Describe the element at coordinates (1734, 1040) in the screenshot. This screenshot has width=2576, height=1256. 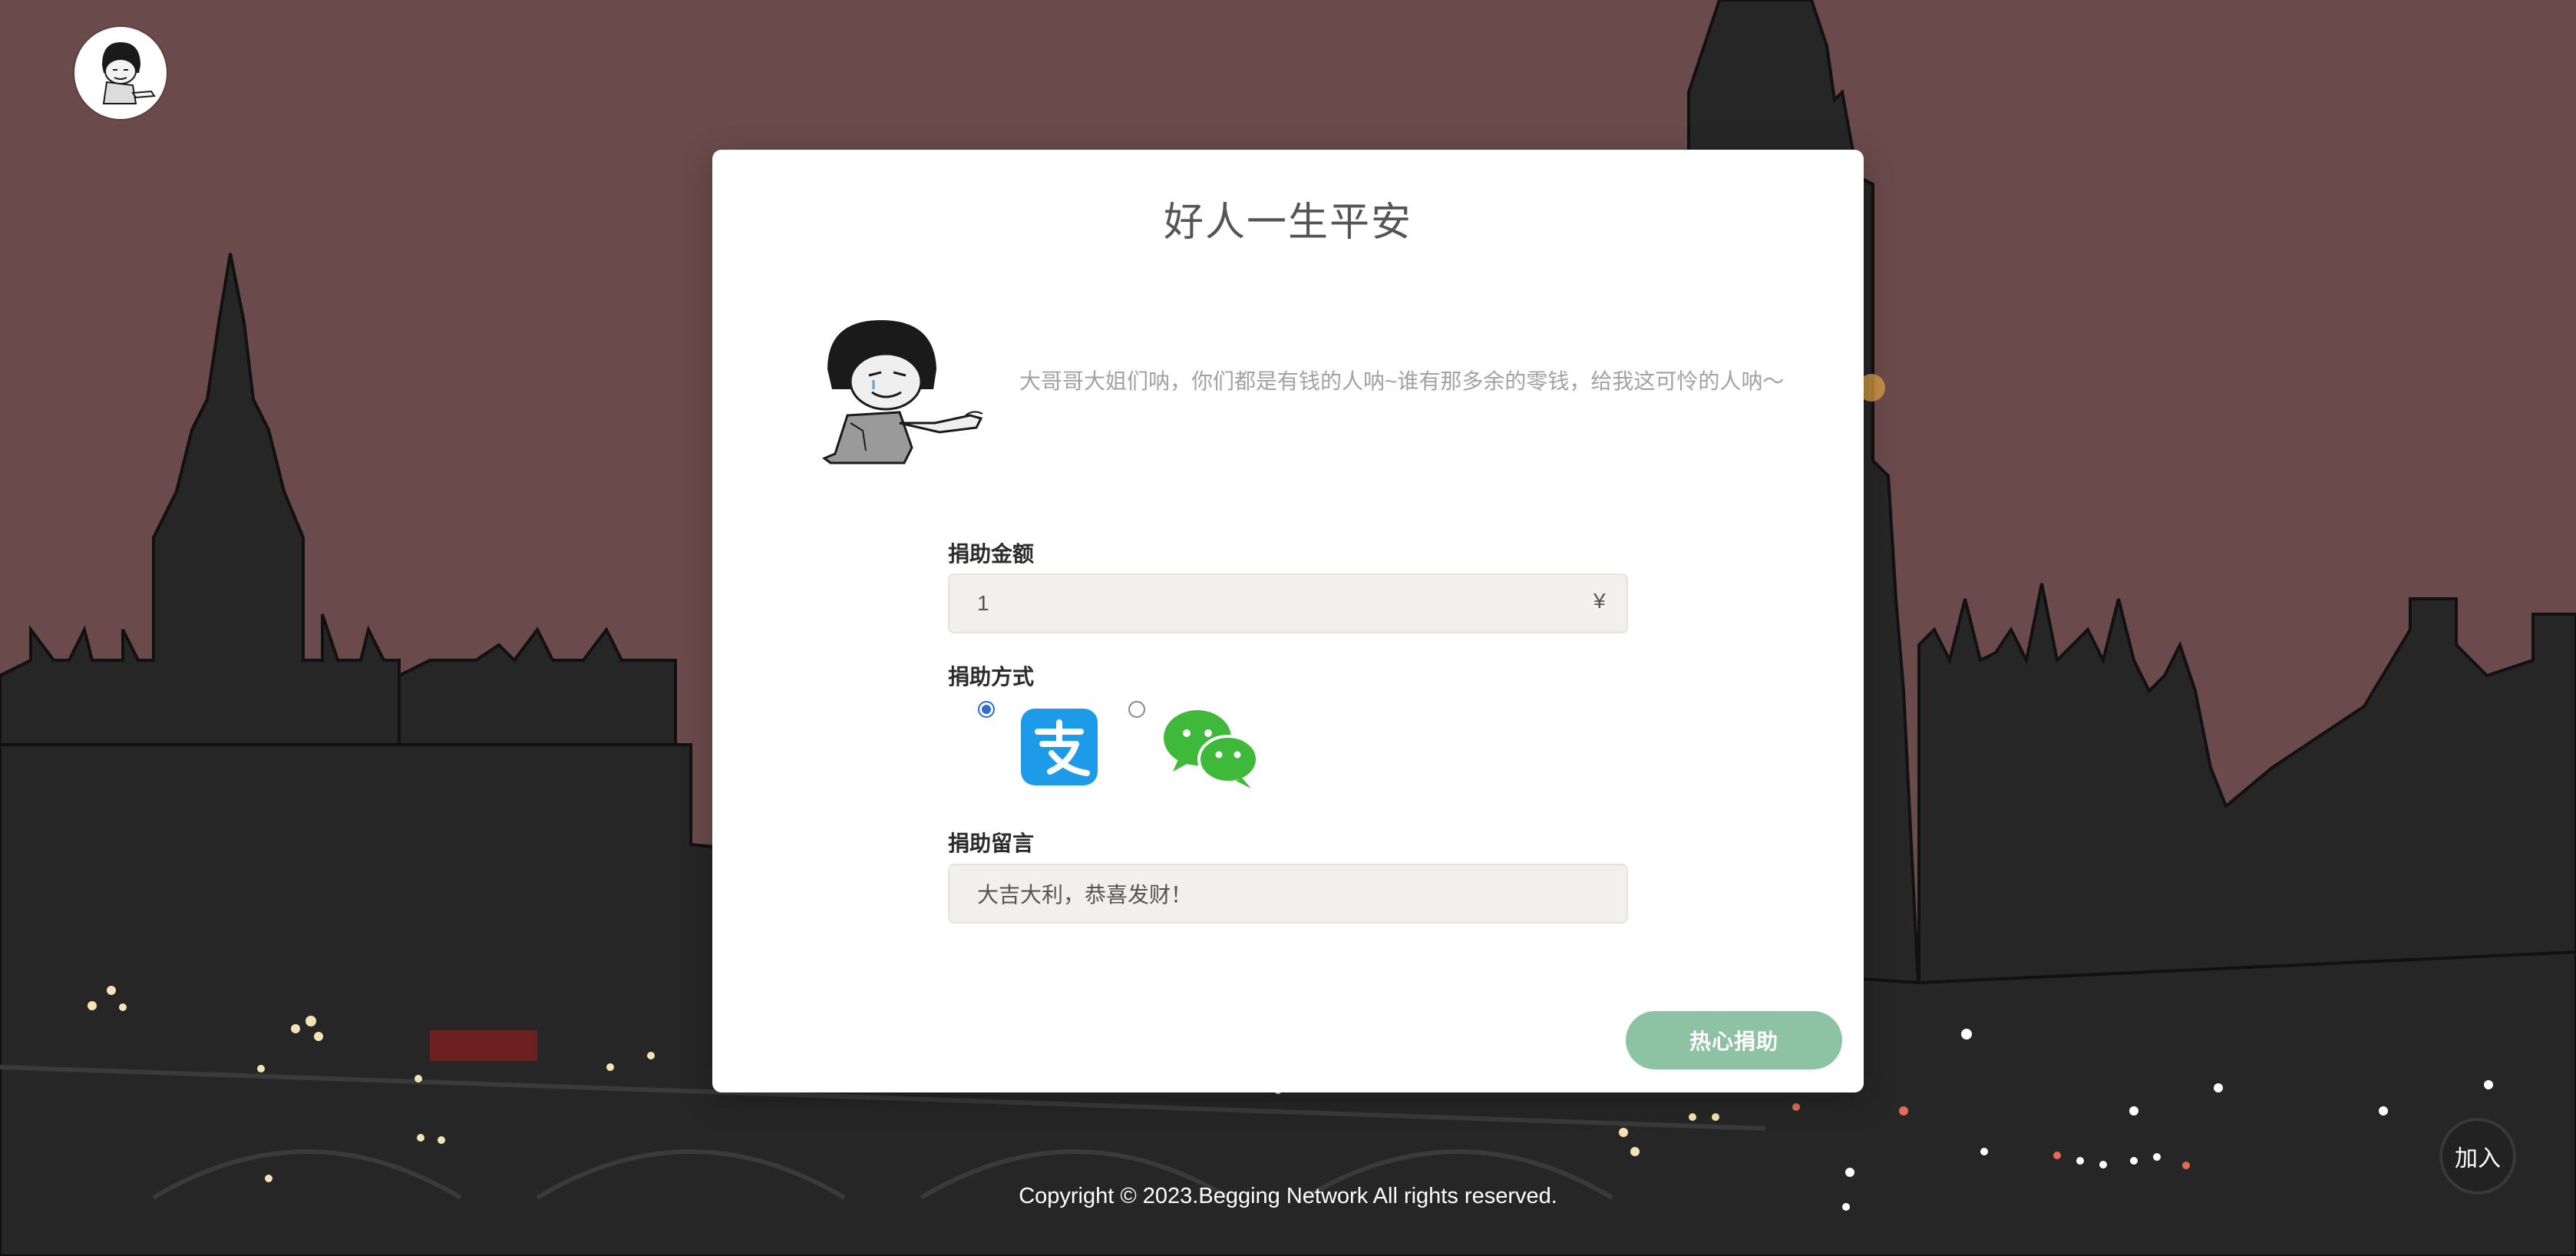
I see `donate-button: 热心捐助` at that location.